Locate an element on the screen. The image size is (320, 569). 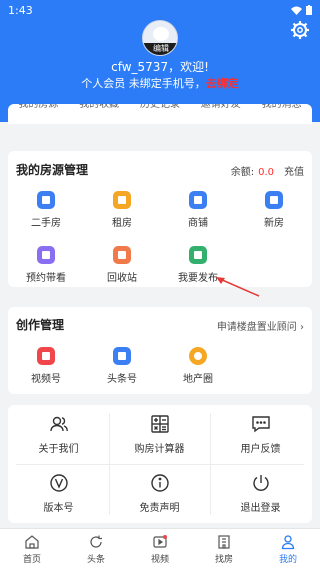
grid-item-headline-account: 头条号 is located at coordinates (122, 366).